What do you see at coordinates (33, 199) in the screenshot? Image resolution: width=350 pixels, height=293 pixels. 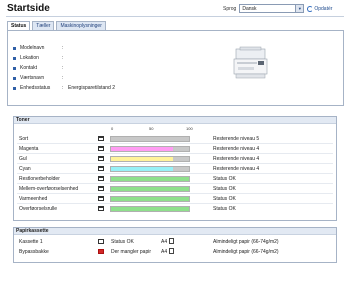 I see `toner-label: Varmeenhed` at bounding box center [33, 199].